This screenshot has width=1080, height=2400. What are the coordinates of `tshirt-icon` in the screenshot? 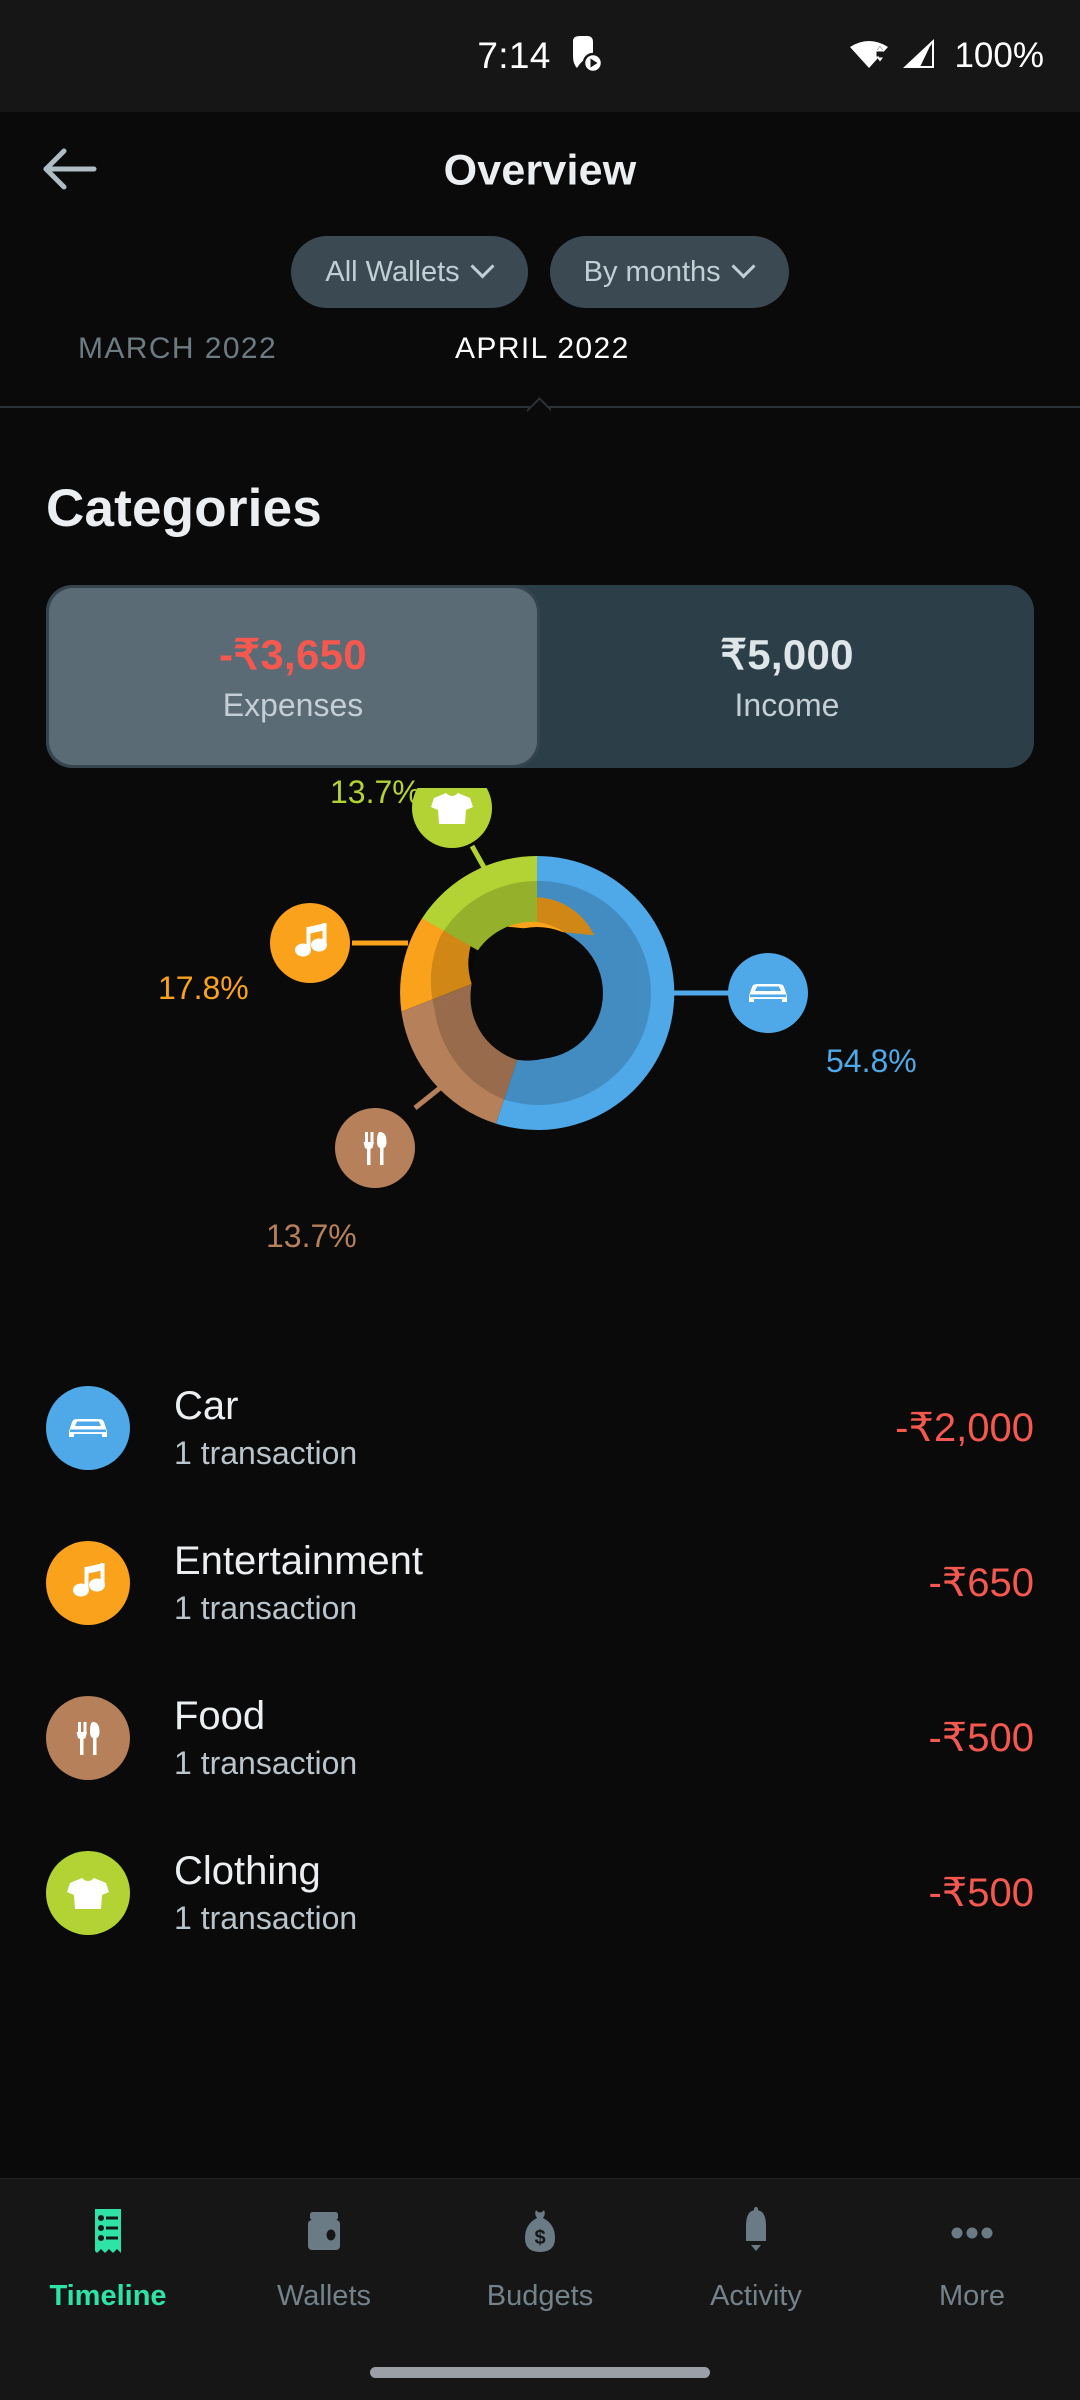 It's located at (88, 1893).